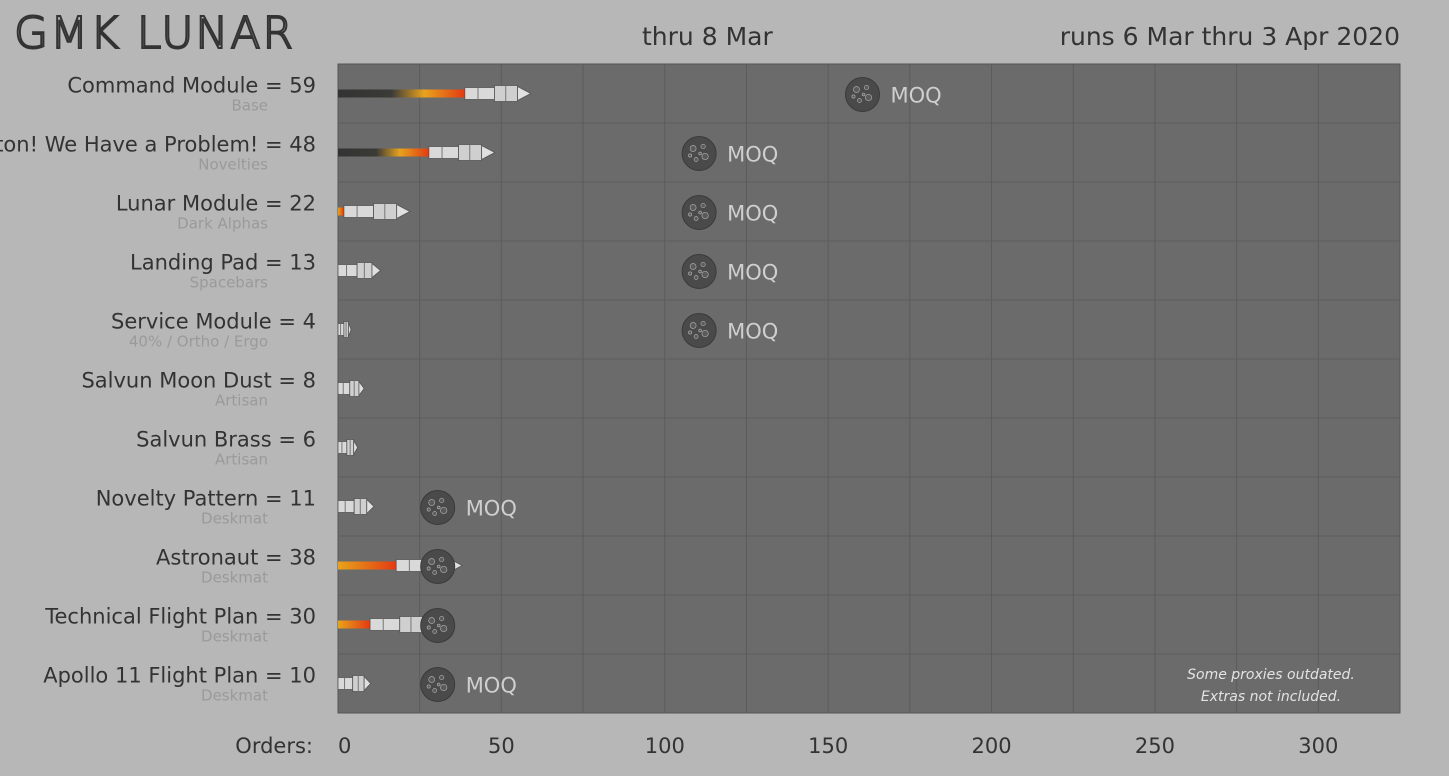 The width and height of the screenshot is (1449, 776). I want to click on subcategory-label: Dark Alphas, so click(222, 224).